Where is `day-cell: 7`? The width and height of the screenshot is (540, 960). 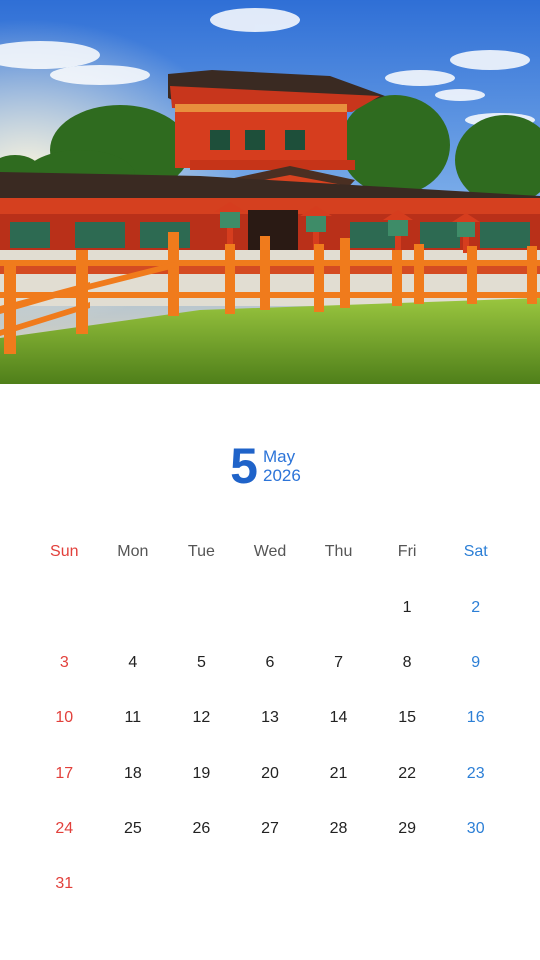 day-cell: 7 is located at coordinates (338, 662).